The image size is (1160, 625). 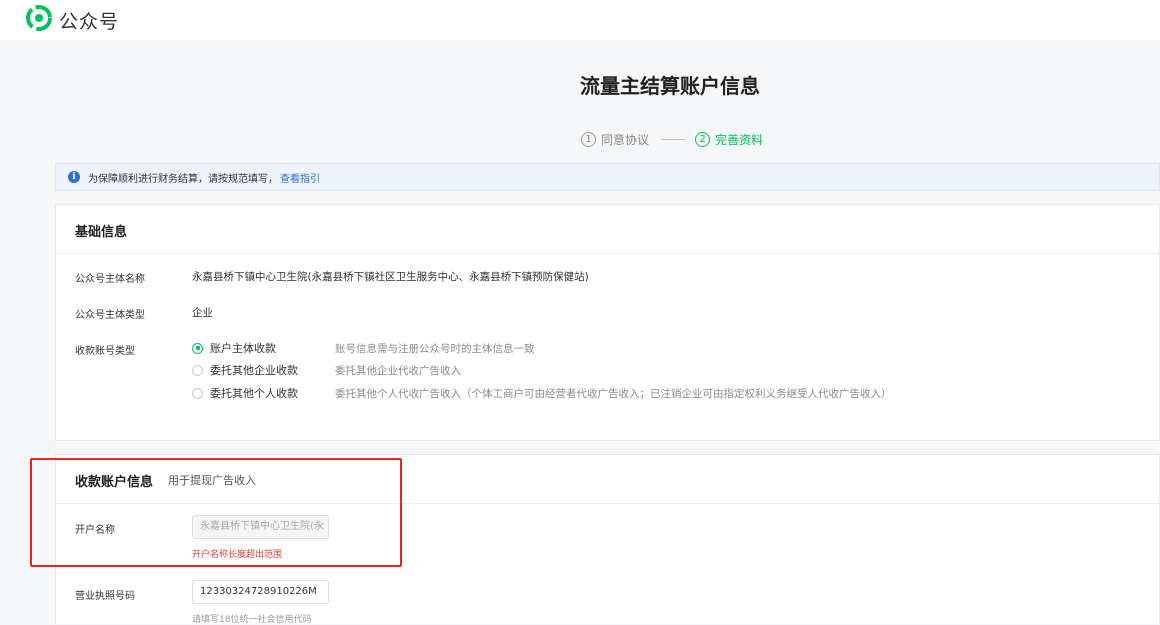 I want to click on step-label: 同意协议, so click(x=625, y=139).